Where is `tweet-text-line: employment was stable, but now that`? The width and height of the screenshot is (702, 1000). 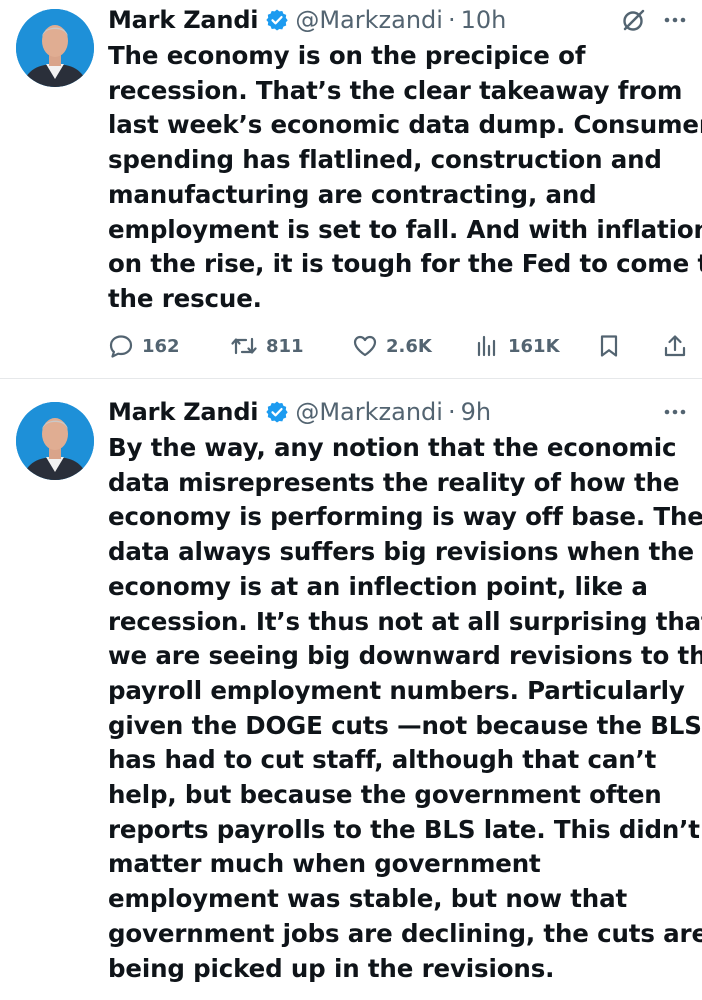
tweet-text-line: employment was stable, but now that is located at coordinates (368, 899).